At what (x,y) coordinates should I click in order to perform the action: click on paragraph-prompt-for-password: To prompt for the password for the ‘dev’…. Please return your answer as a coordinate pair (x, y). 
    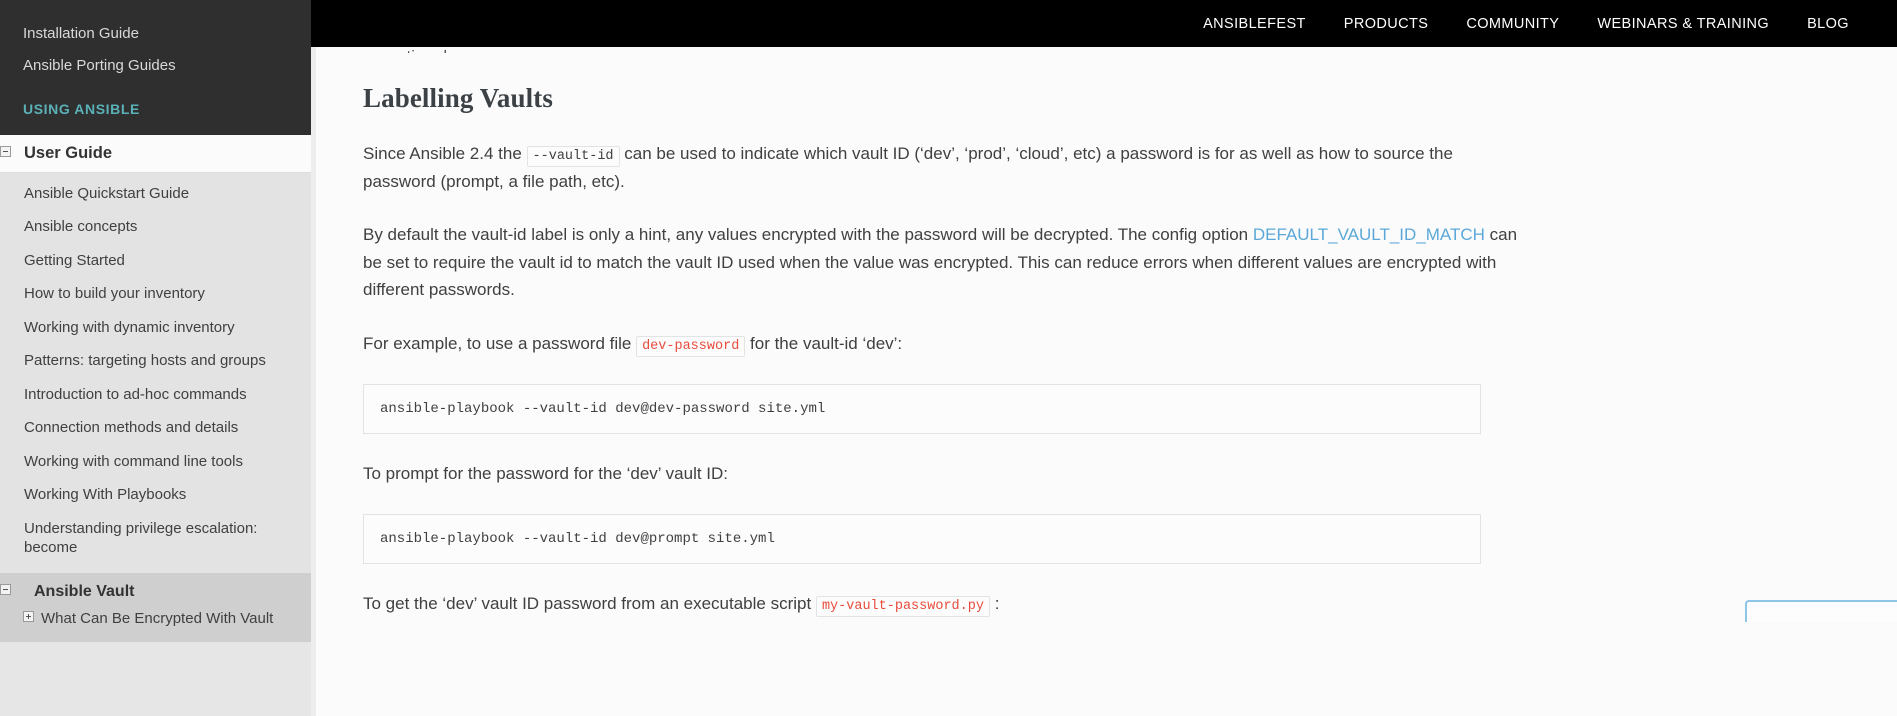
    Looking at the image, I should click on (546, 474).